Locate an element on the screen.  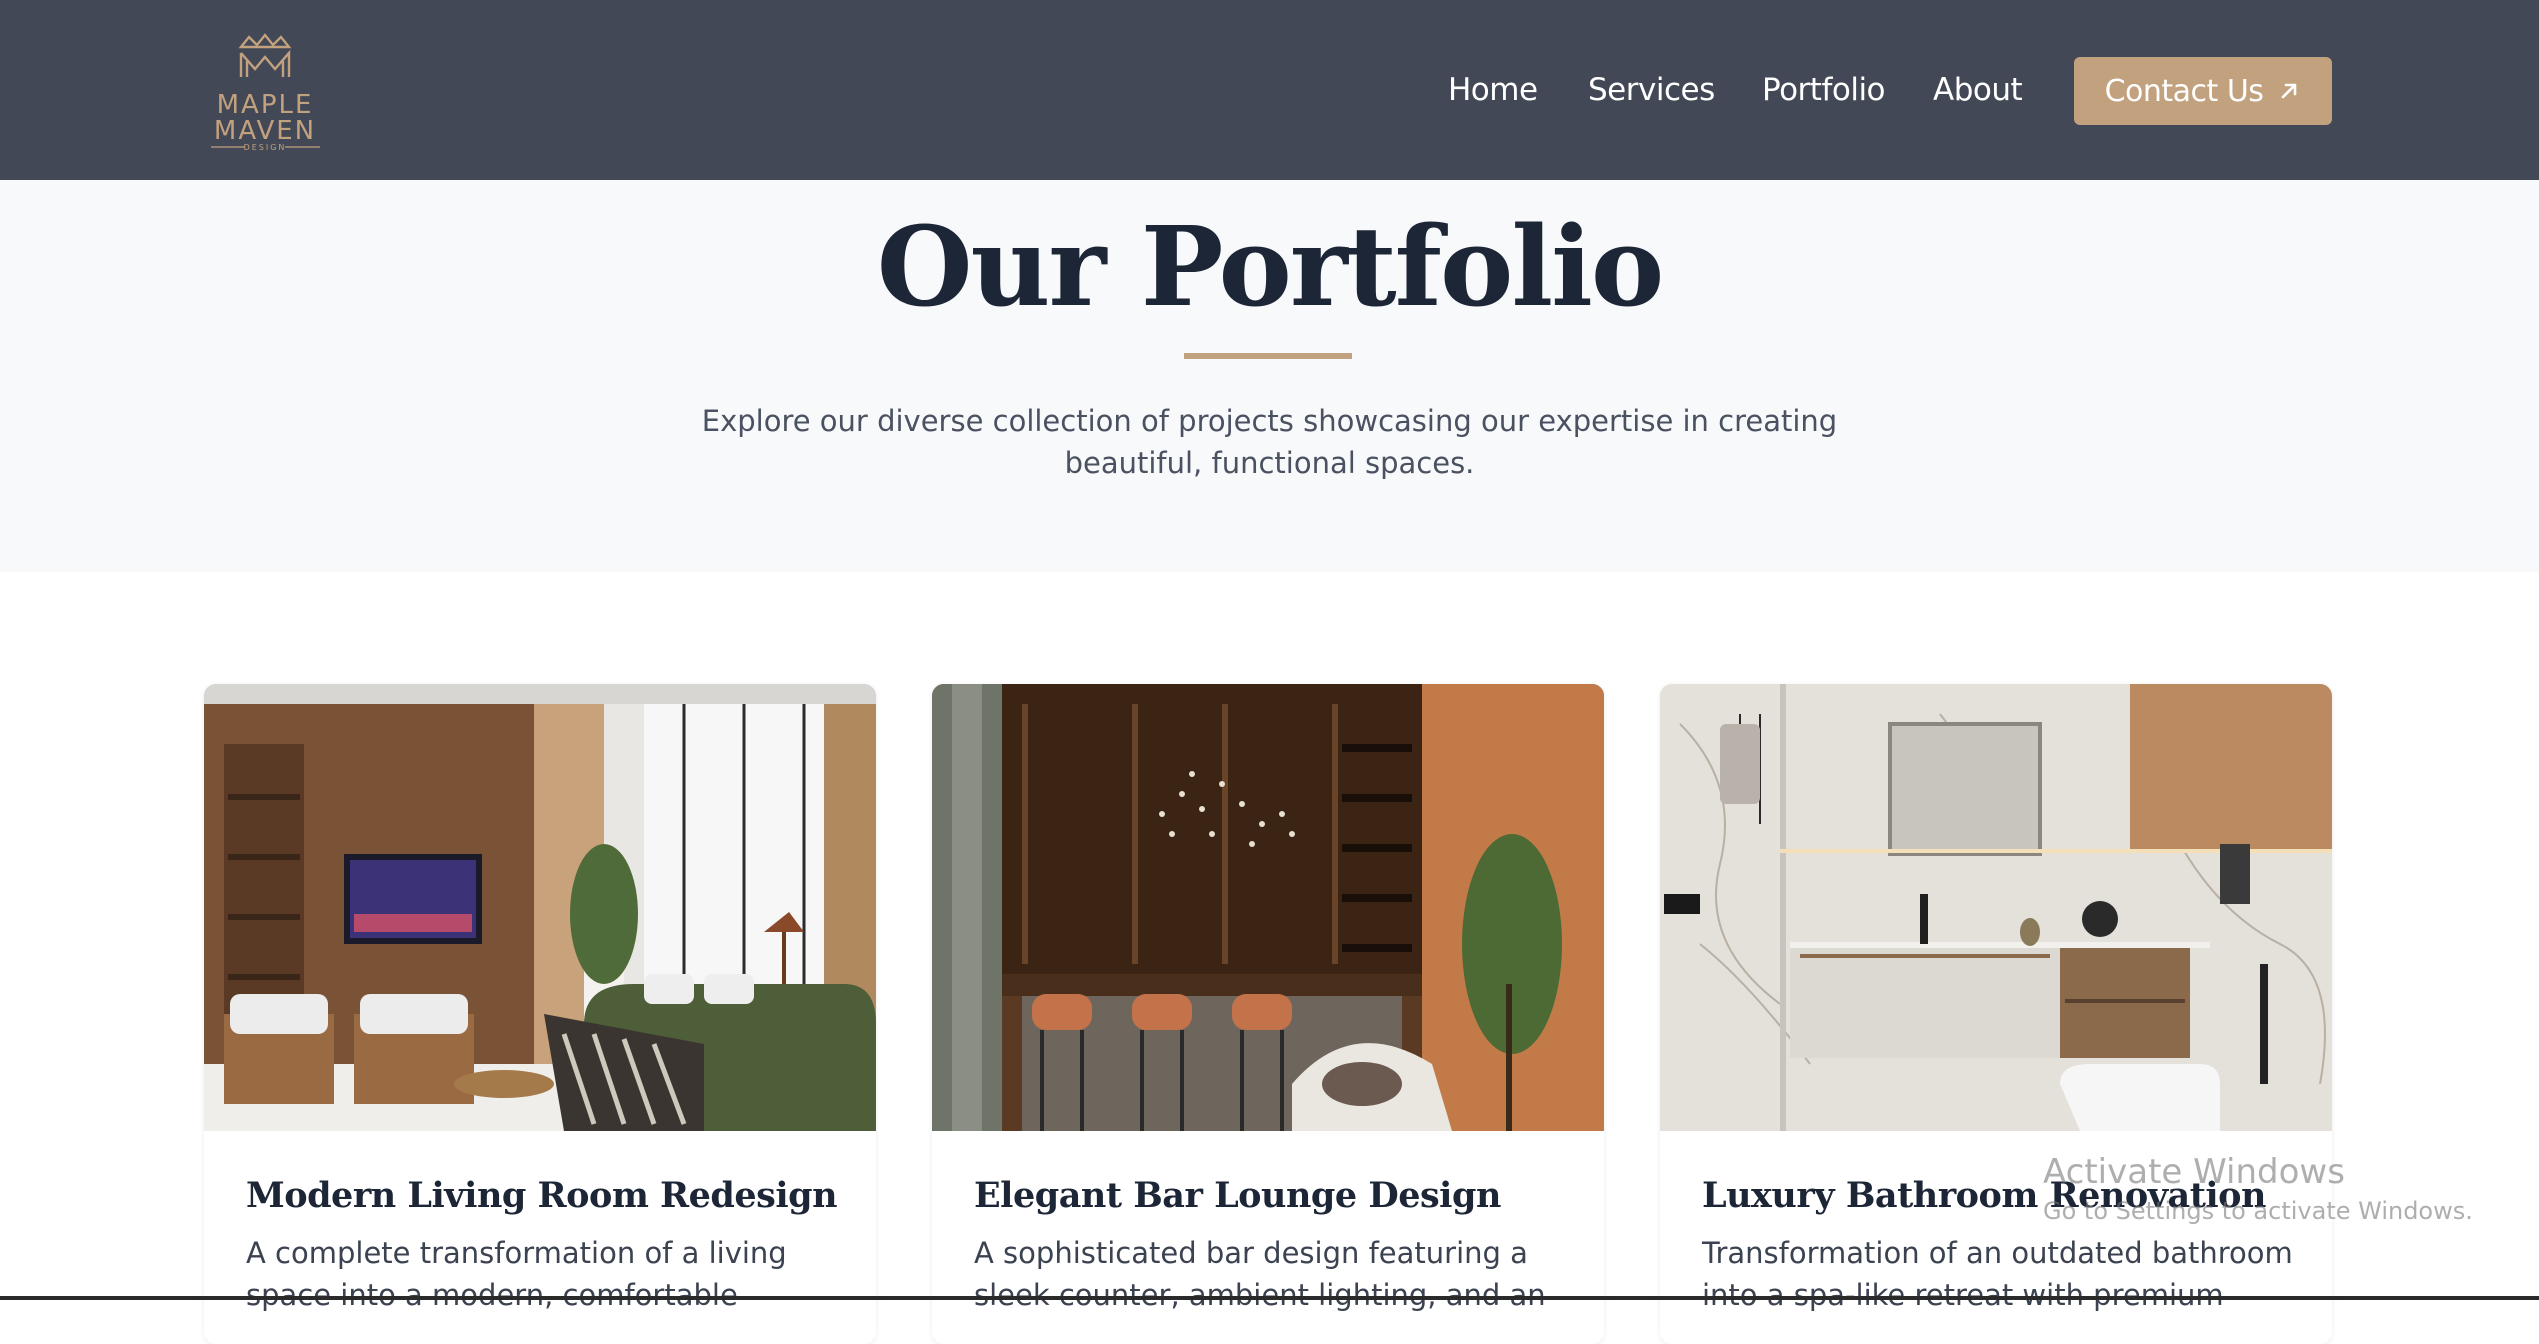
svg-text: MAVEN is located at coordinates (265, 131).